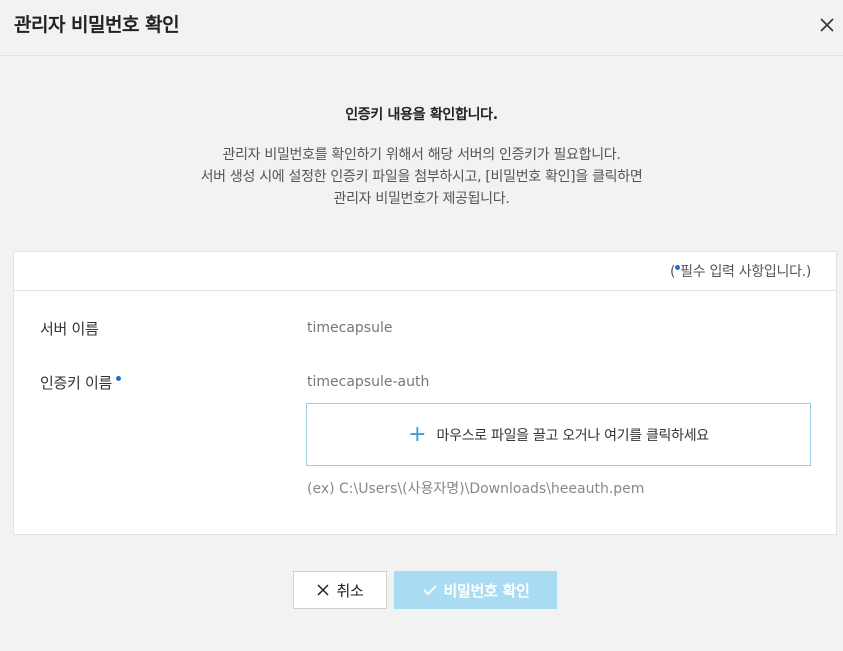  I want to click on required-note-text: 필수 입력 사항입니다.), so click(745, 272).